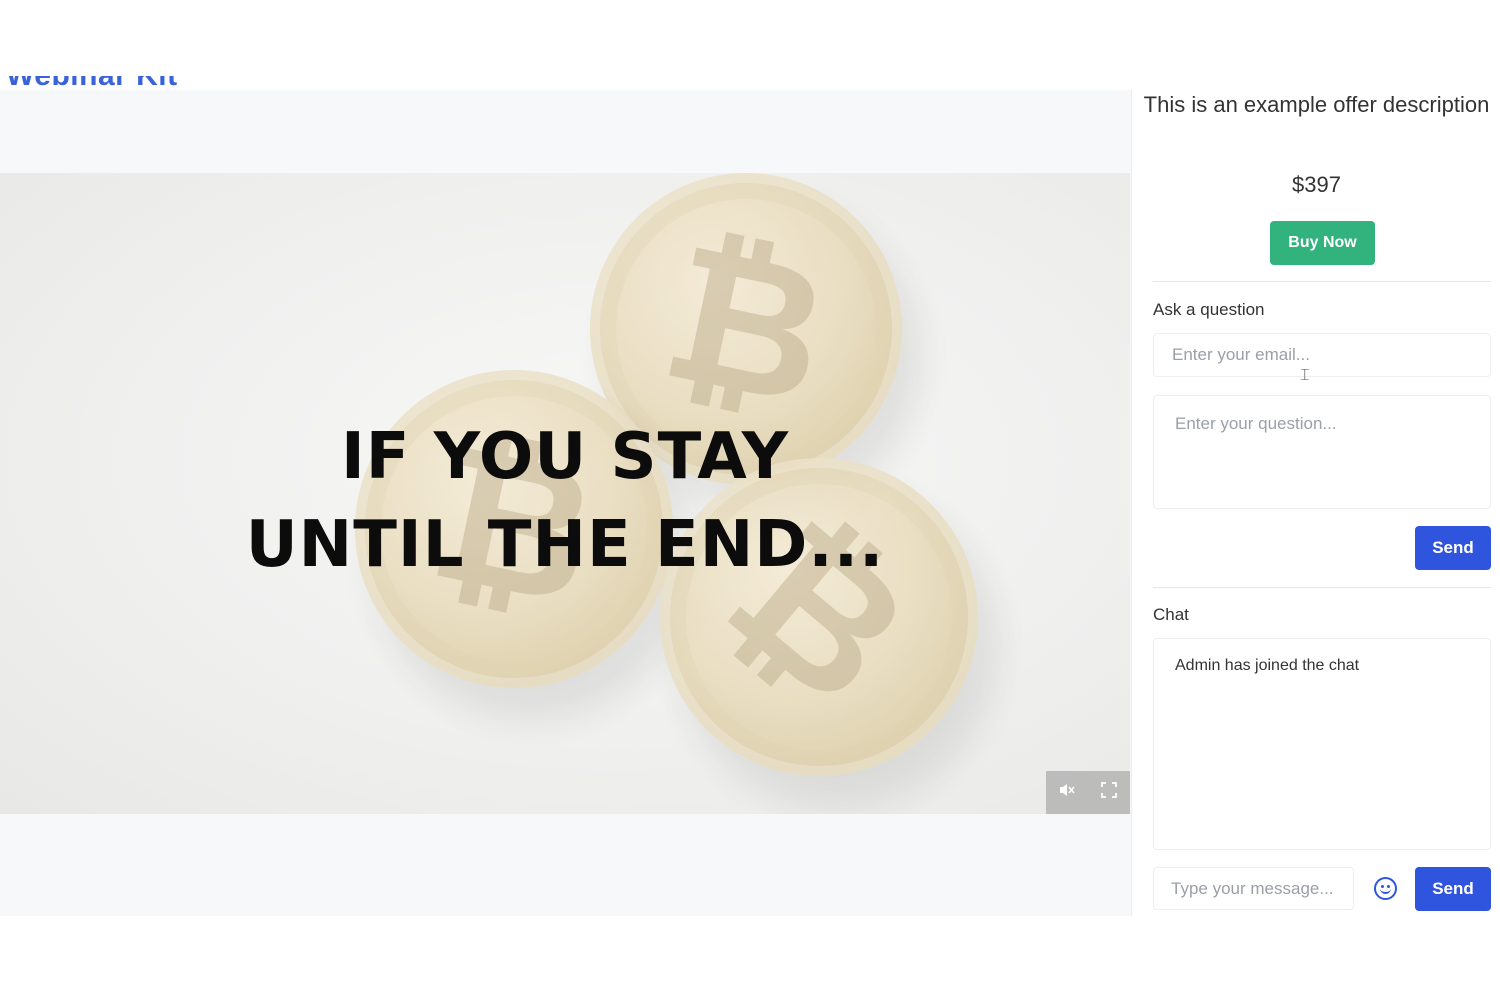 Image resolution: width=1500 pixels, height=1000 pixels. I want to click on emoji-icon, so click(1385, 888).